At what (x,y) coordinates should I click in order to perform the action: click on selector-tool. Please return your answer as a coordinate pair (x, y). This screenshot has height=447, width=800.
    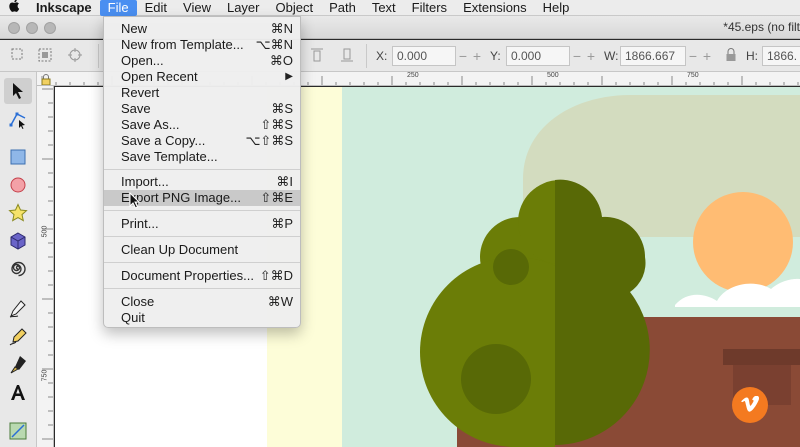
    Looking at the image, I should click on (18, 91).